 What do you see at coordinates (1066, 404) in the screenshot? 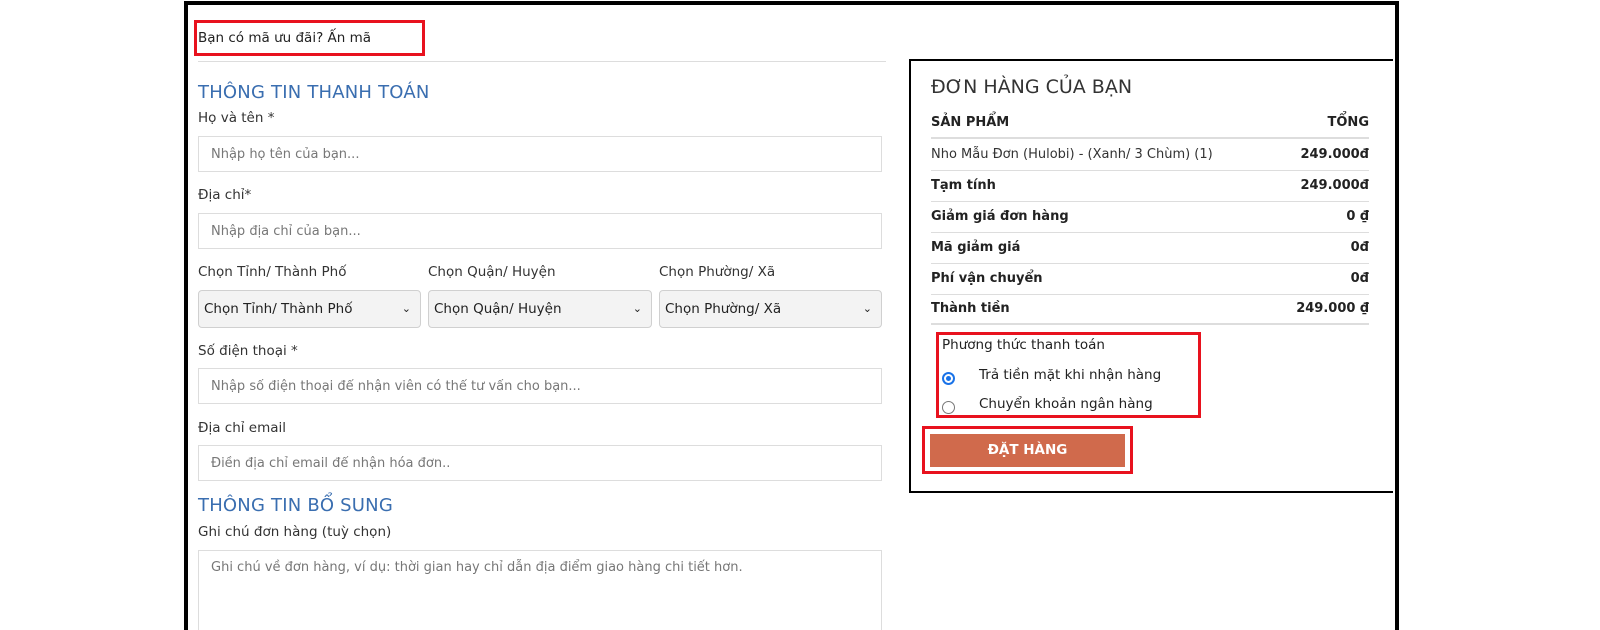
I see `payment-option-bank-label: Chuyển khoản ngân hàng` at bounding box center [1066, 404].